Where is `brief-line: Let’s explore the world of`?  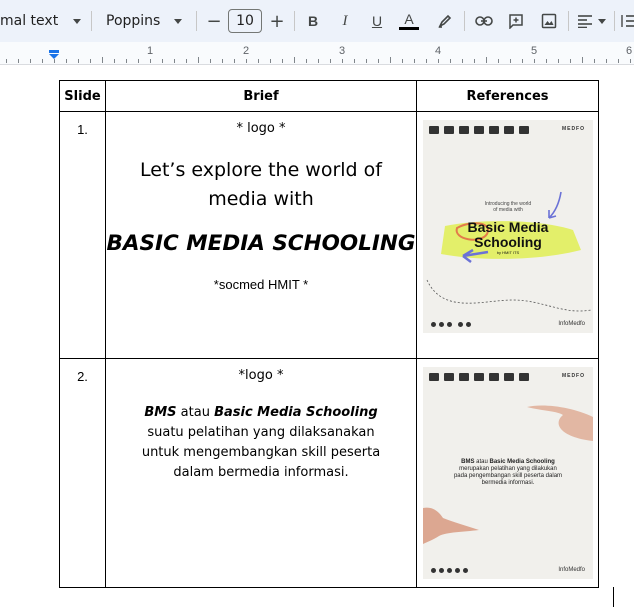
brief-line: Let’s explore the world of is located at coordinates (261, 170).